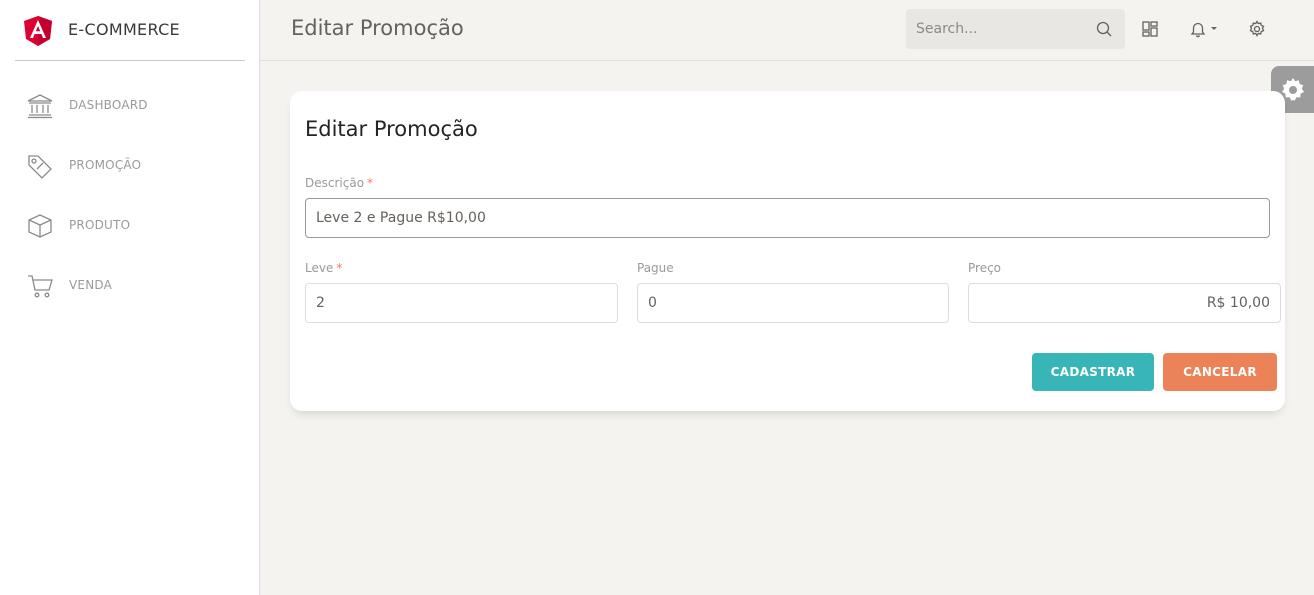  I want to click on search-input, so click(998, 29).